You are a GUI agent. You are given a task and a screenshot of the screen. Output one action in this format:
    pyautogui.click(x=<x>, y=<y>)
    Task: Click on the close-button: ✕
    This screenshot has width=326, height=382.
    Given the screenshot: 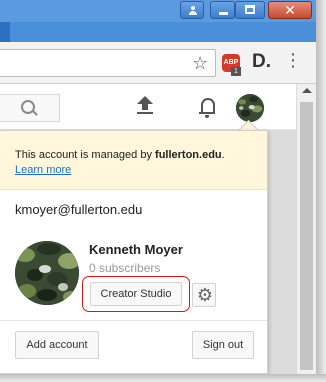 What is the action you would take?
    pyautogui.click(x=290, y=10)
    